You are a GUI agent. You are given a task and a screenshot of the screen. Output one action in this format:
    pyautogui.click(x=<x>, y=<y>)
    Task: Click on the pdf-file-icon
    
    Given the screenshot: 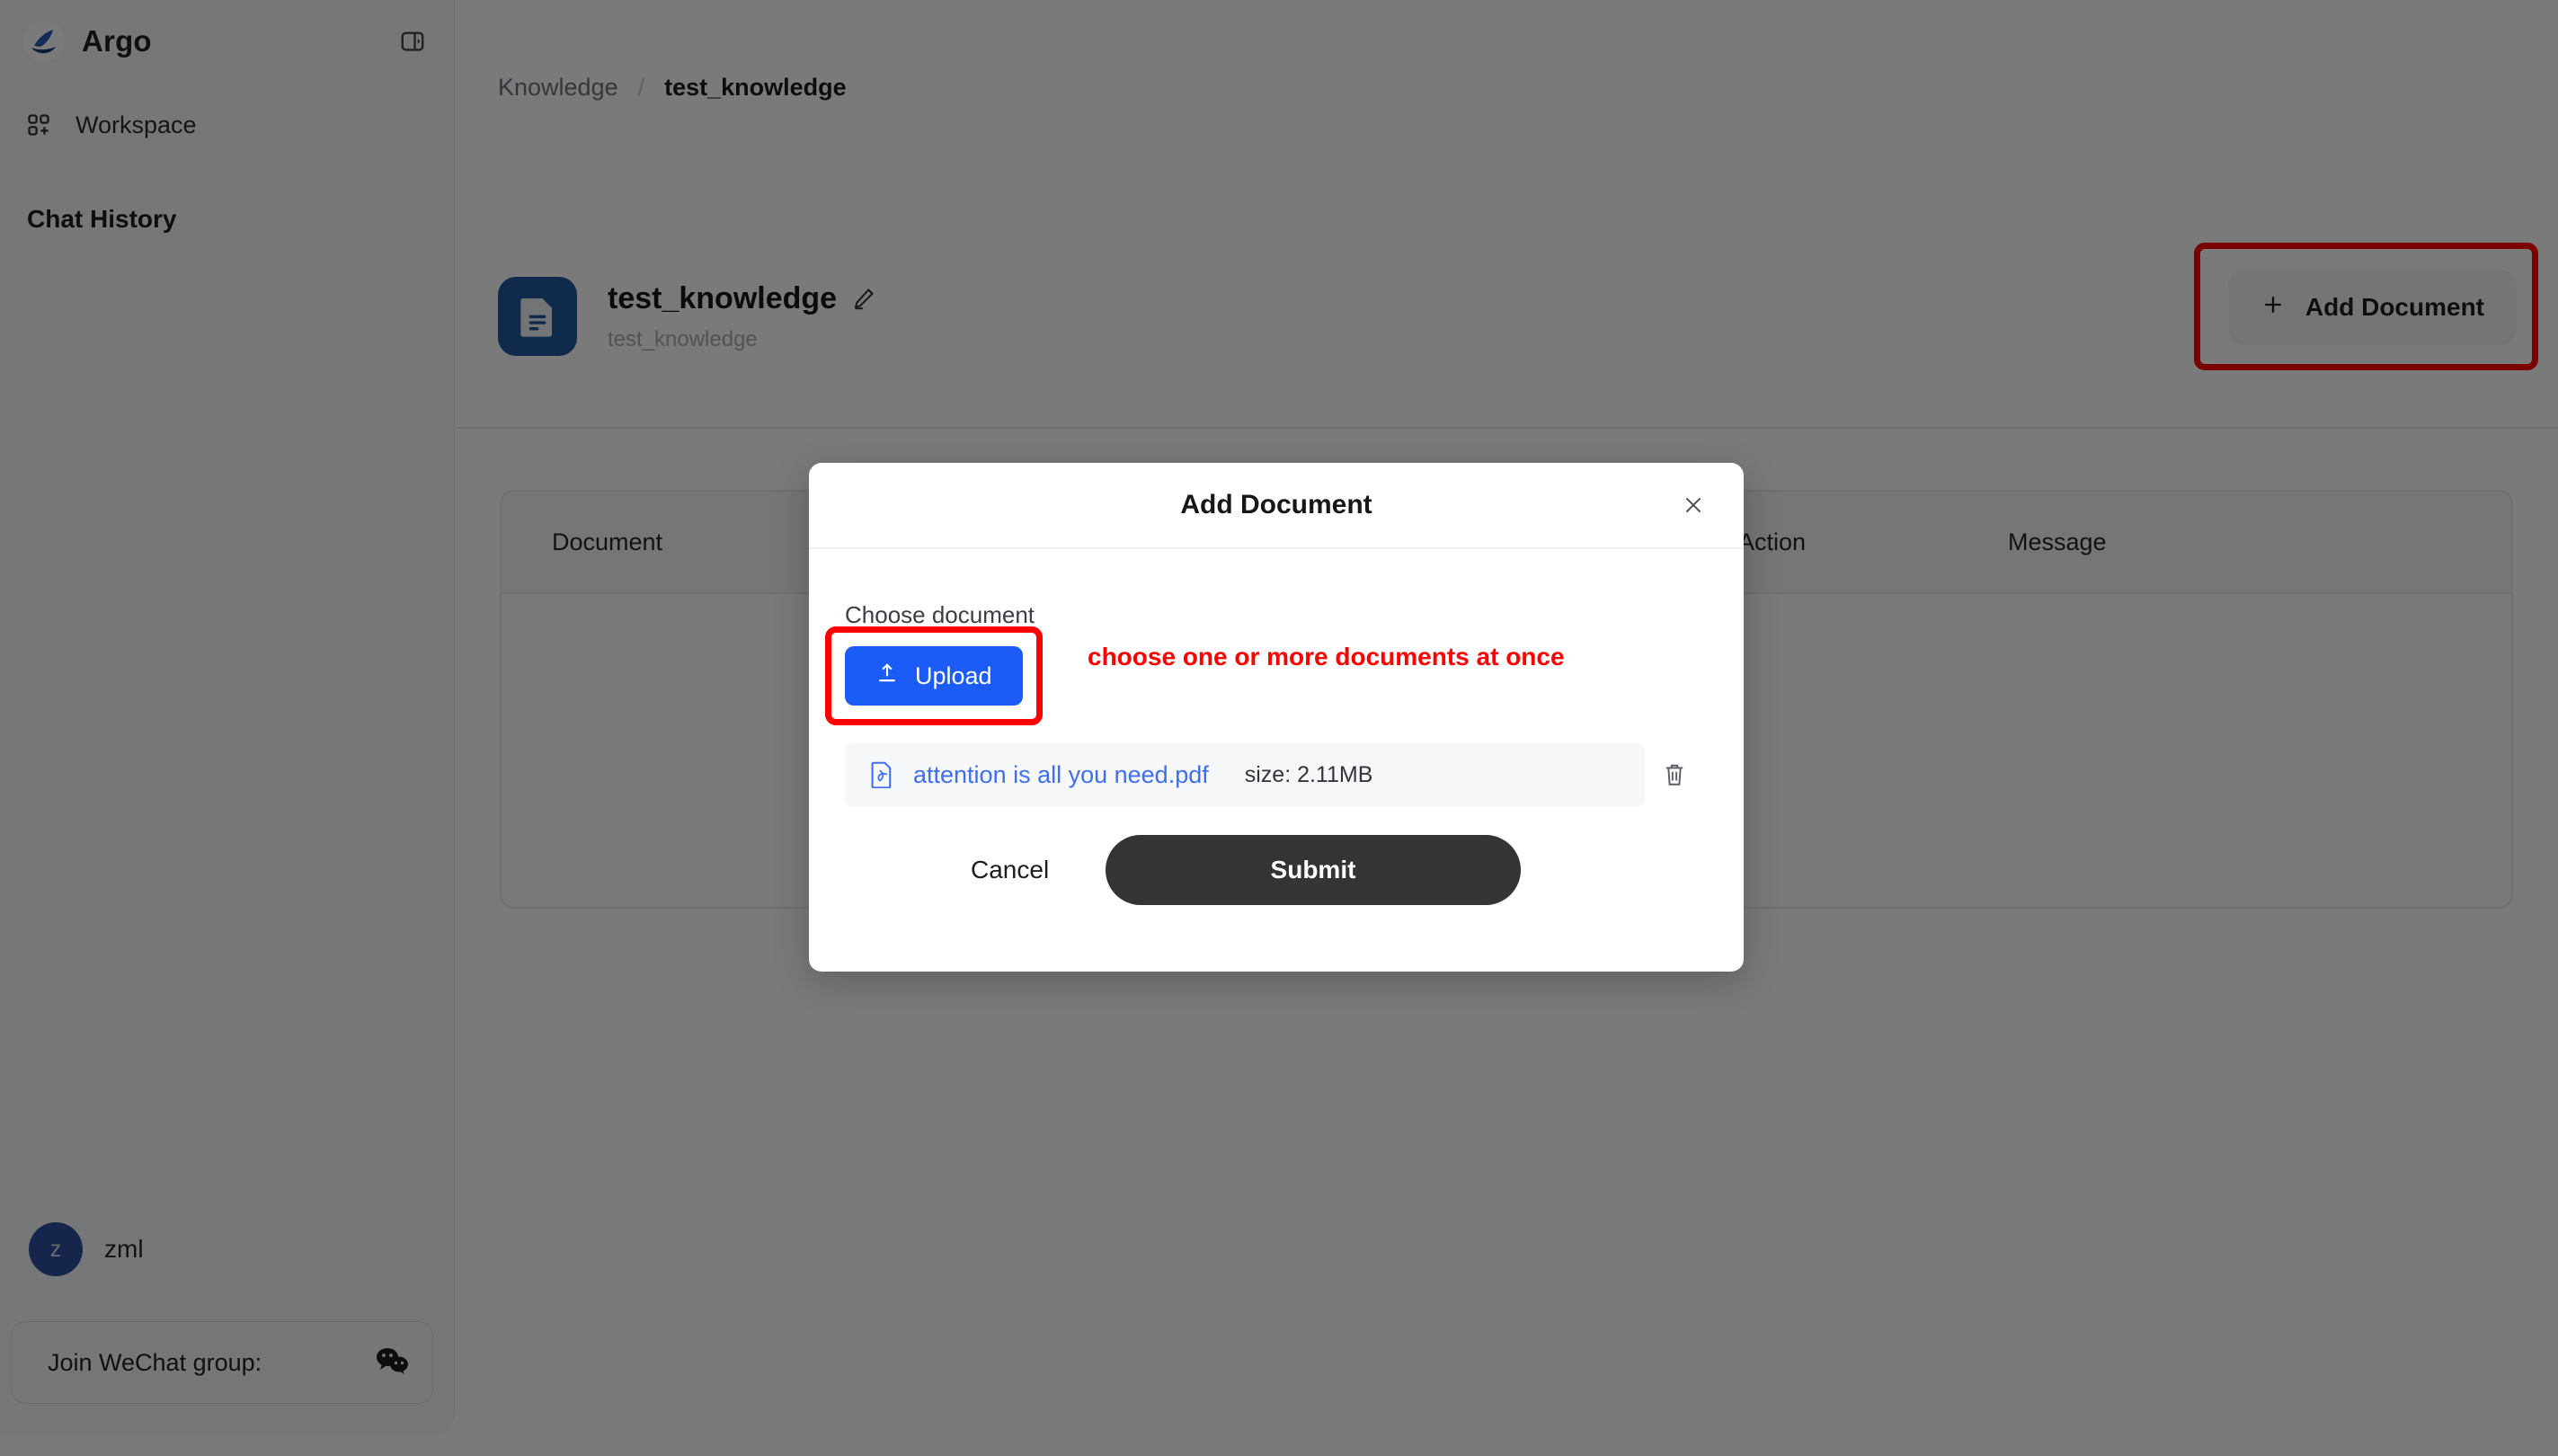 What is the action you would take?
    pyautogui.click(x=881, y=775)
    